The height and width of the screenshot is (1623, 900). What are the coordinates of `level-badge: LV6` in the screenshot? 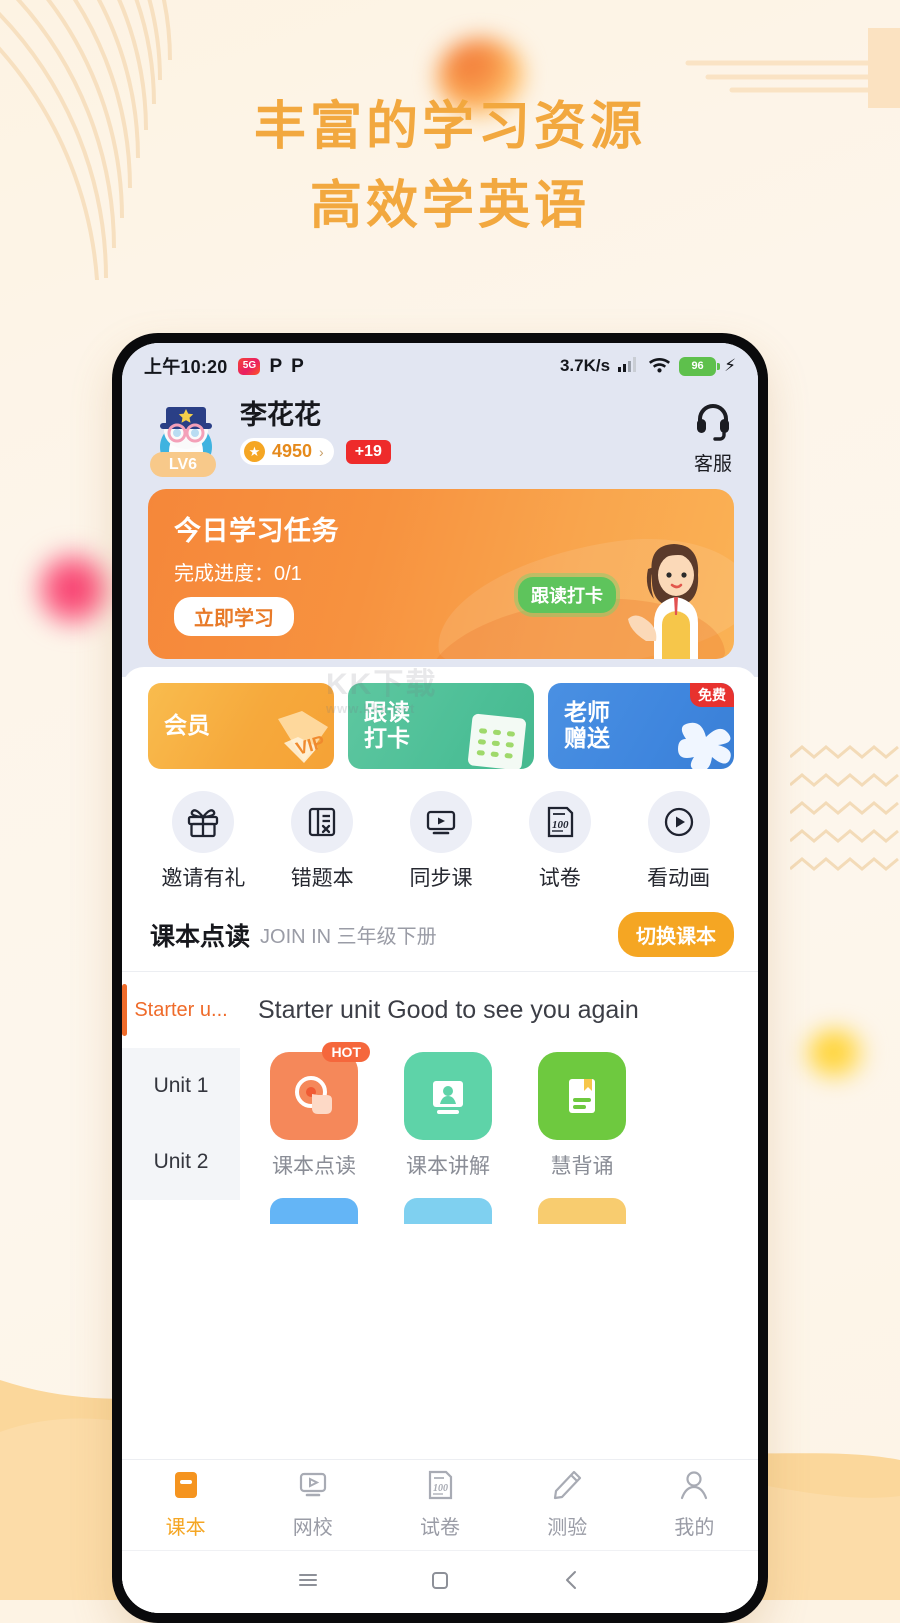 It's located at (183, 464).